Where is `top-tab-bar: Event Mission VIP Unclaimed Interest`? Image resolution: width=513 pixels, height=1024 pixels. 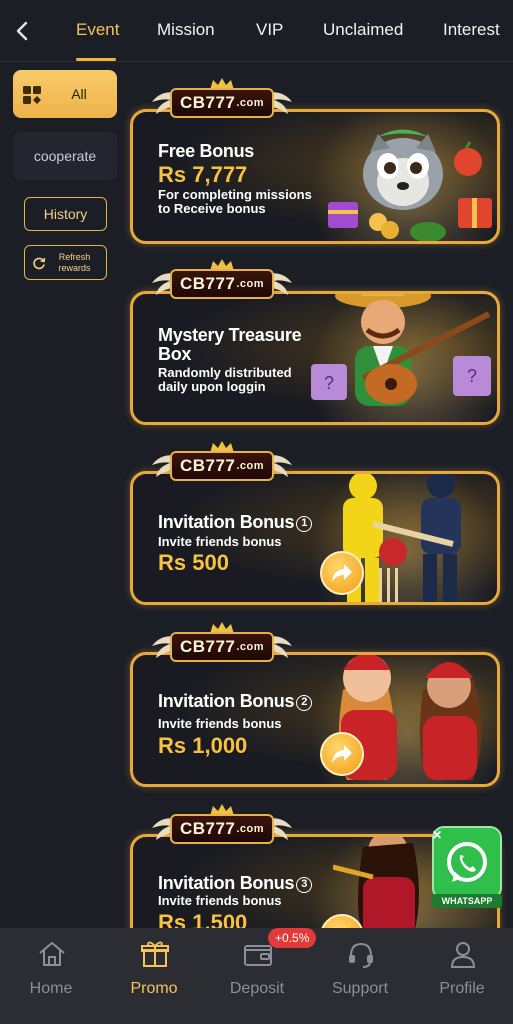 top-tab-bar: Event Mission VIP Unclaimed Interest is located at coordinates (256, 31).